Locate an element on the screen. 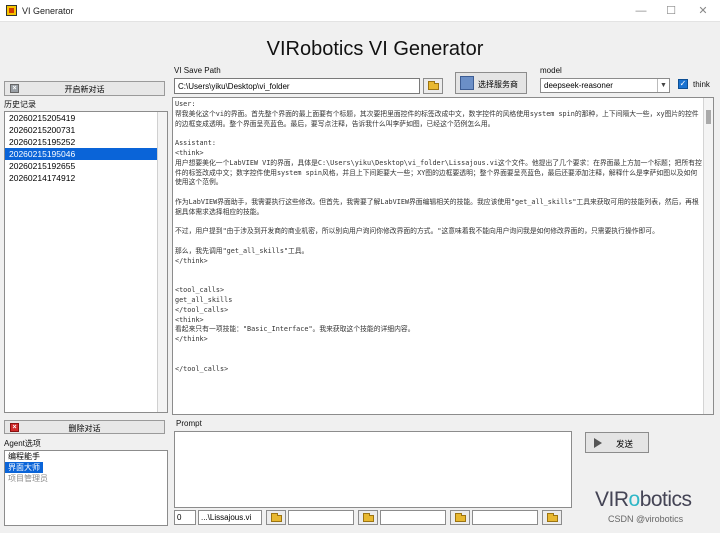 The height and width of the screenshot is (533, 720). think-label: think is located at coordinates (701, 84).